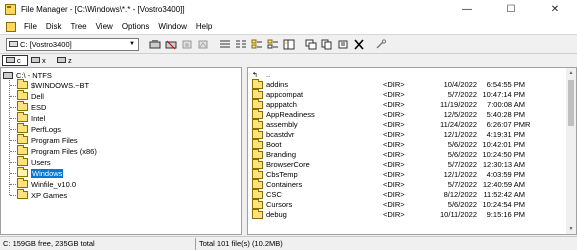 This screenshot has height=250, width=577. I want to click on list-item: AppReadiness <DIR> 12/5/2022 5:40:28 PM, so click(397, 114).